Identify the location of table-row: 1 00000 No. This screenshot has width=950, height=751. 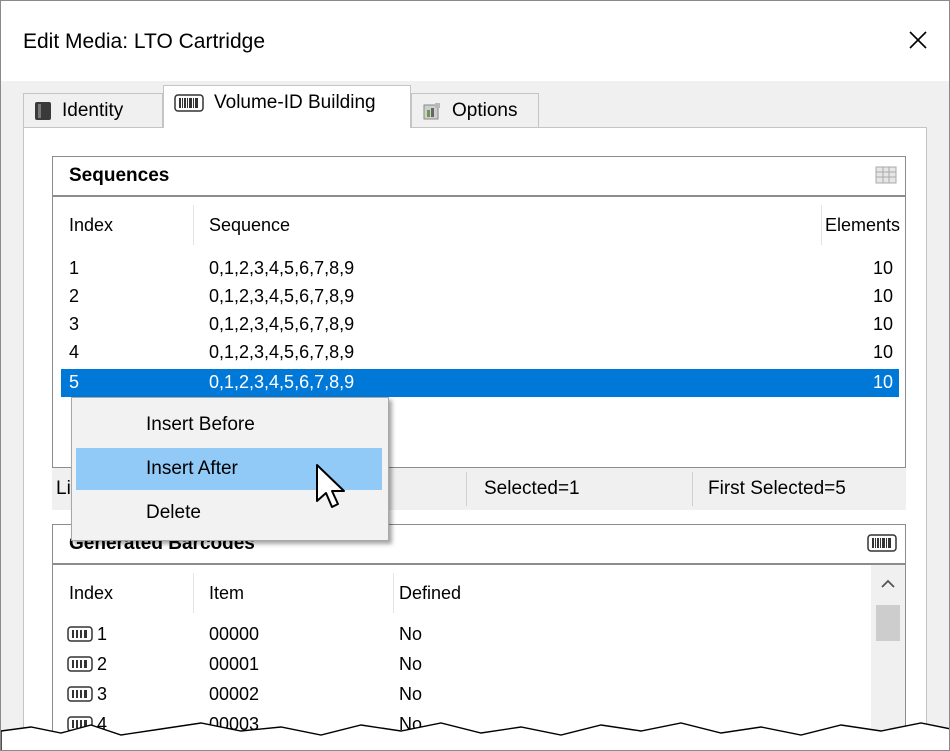
(461, 635).